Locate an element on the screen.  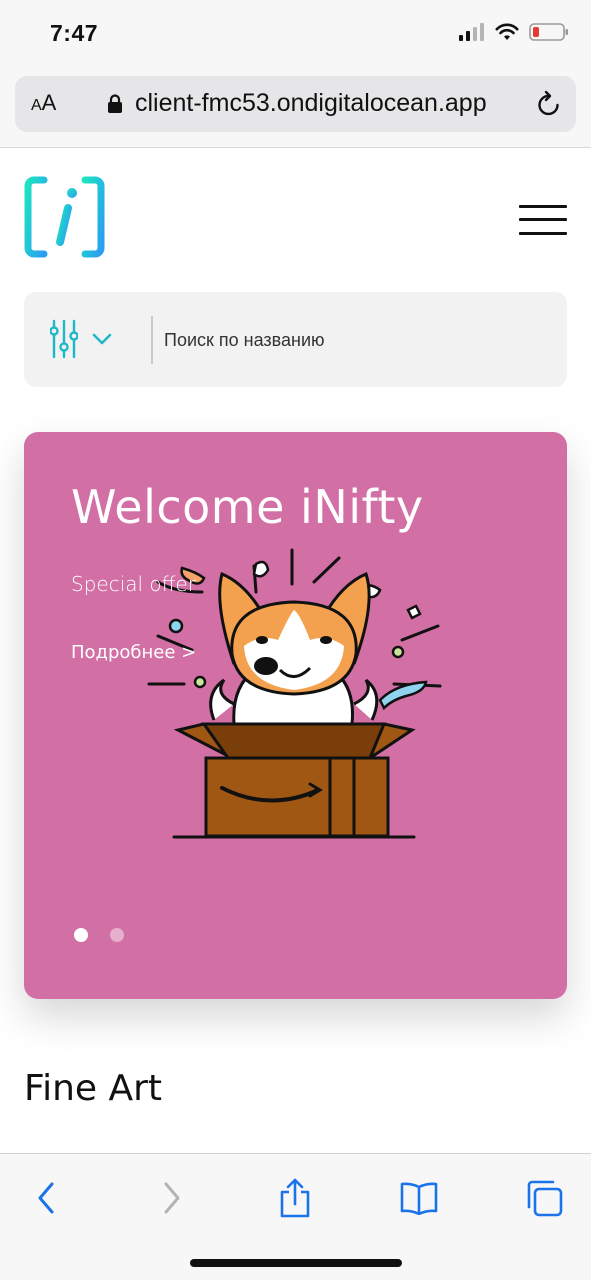
battery-low-icon is located at coordinates (548, 32).